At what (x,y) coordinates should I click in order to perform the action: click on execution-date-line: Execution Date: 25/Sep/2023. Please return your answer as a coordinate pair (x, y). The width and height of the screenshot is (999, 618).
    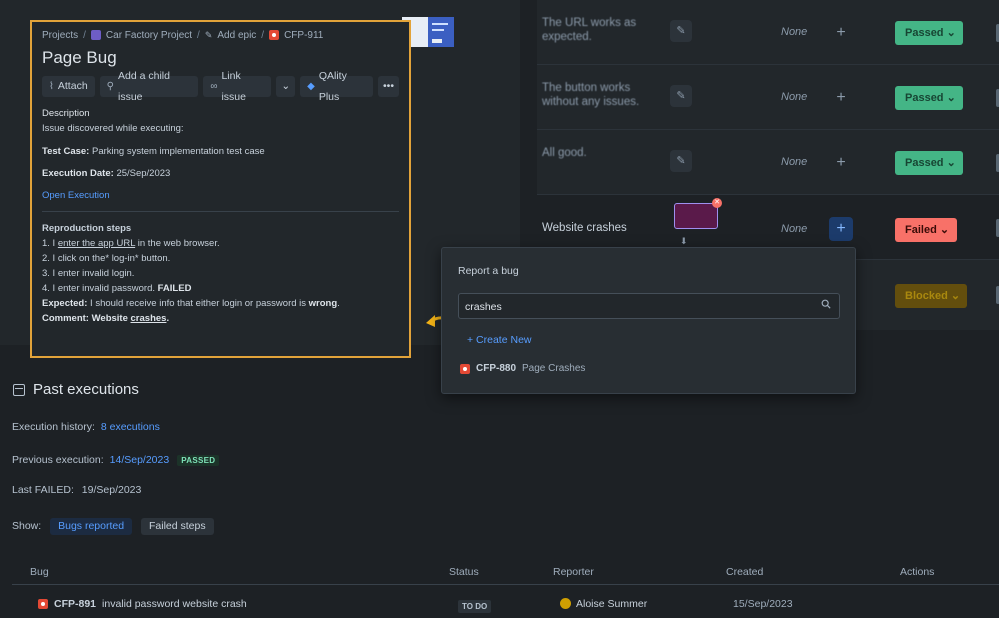
    Looking at the image, I should click on (220, 173).